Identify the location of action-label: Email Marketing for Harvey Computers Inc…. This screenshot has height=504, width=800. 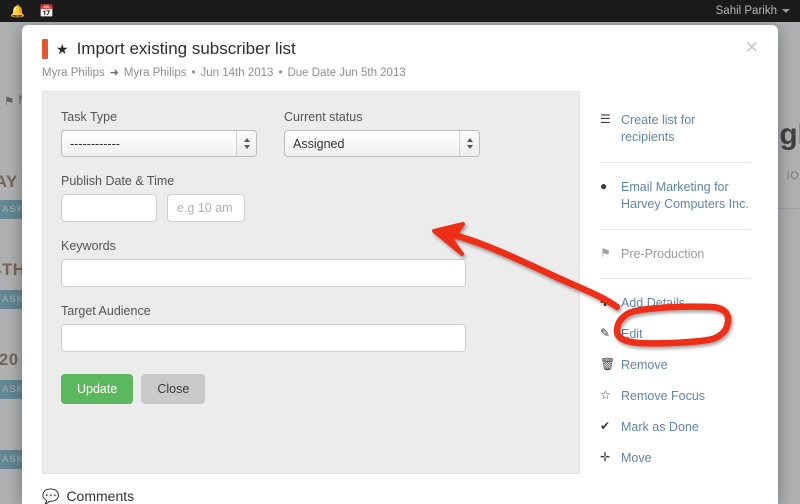
(685, 195).